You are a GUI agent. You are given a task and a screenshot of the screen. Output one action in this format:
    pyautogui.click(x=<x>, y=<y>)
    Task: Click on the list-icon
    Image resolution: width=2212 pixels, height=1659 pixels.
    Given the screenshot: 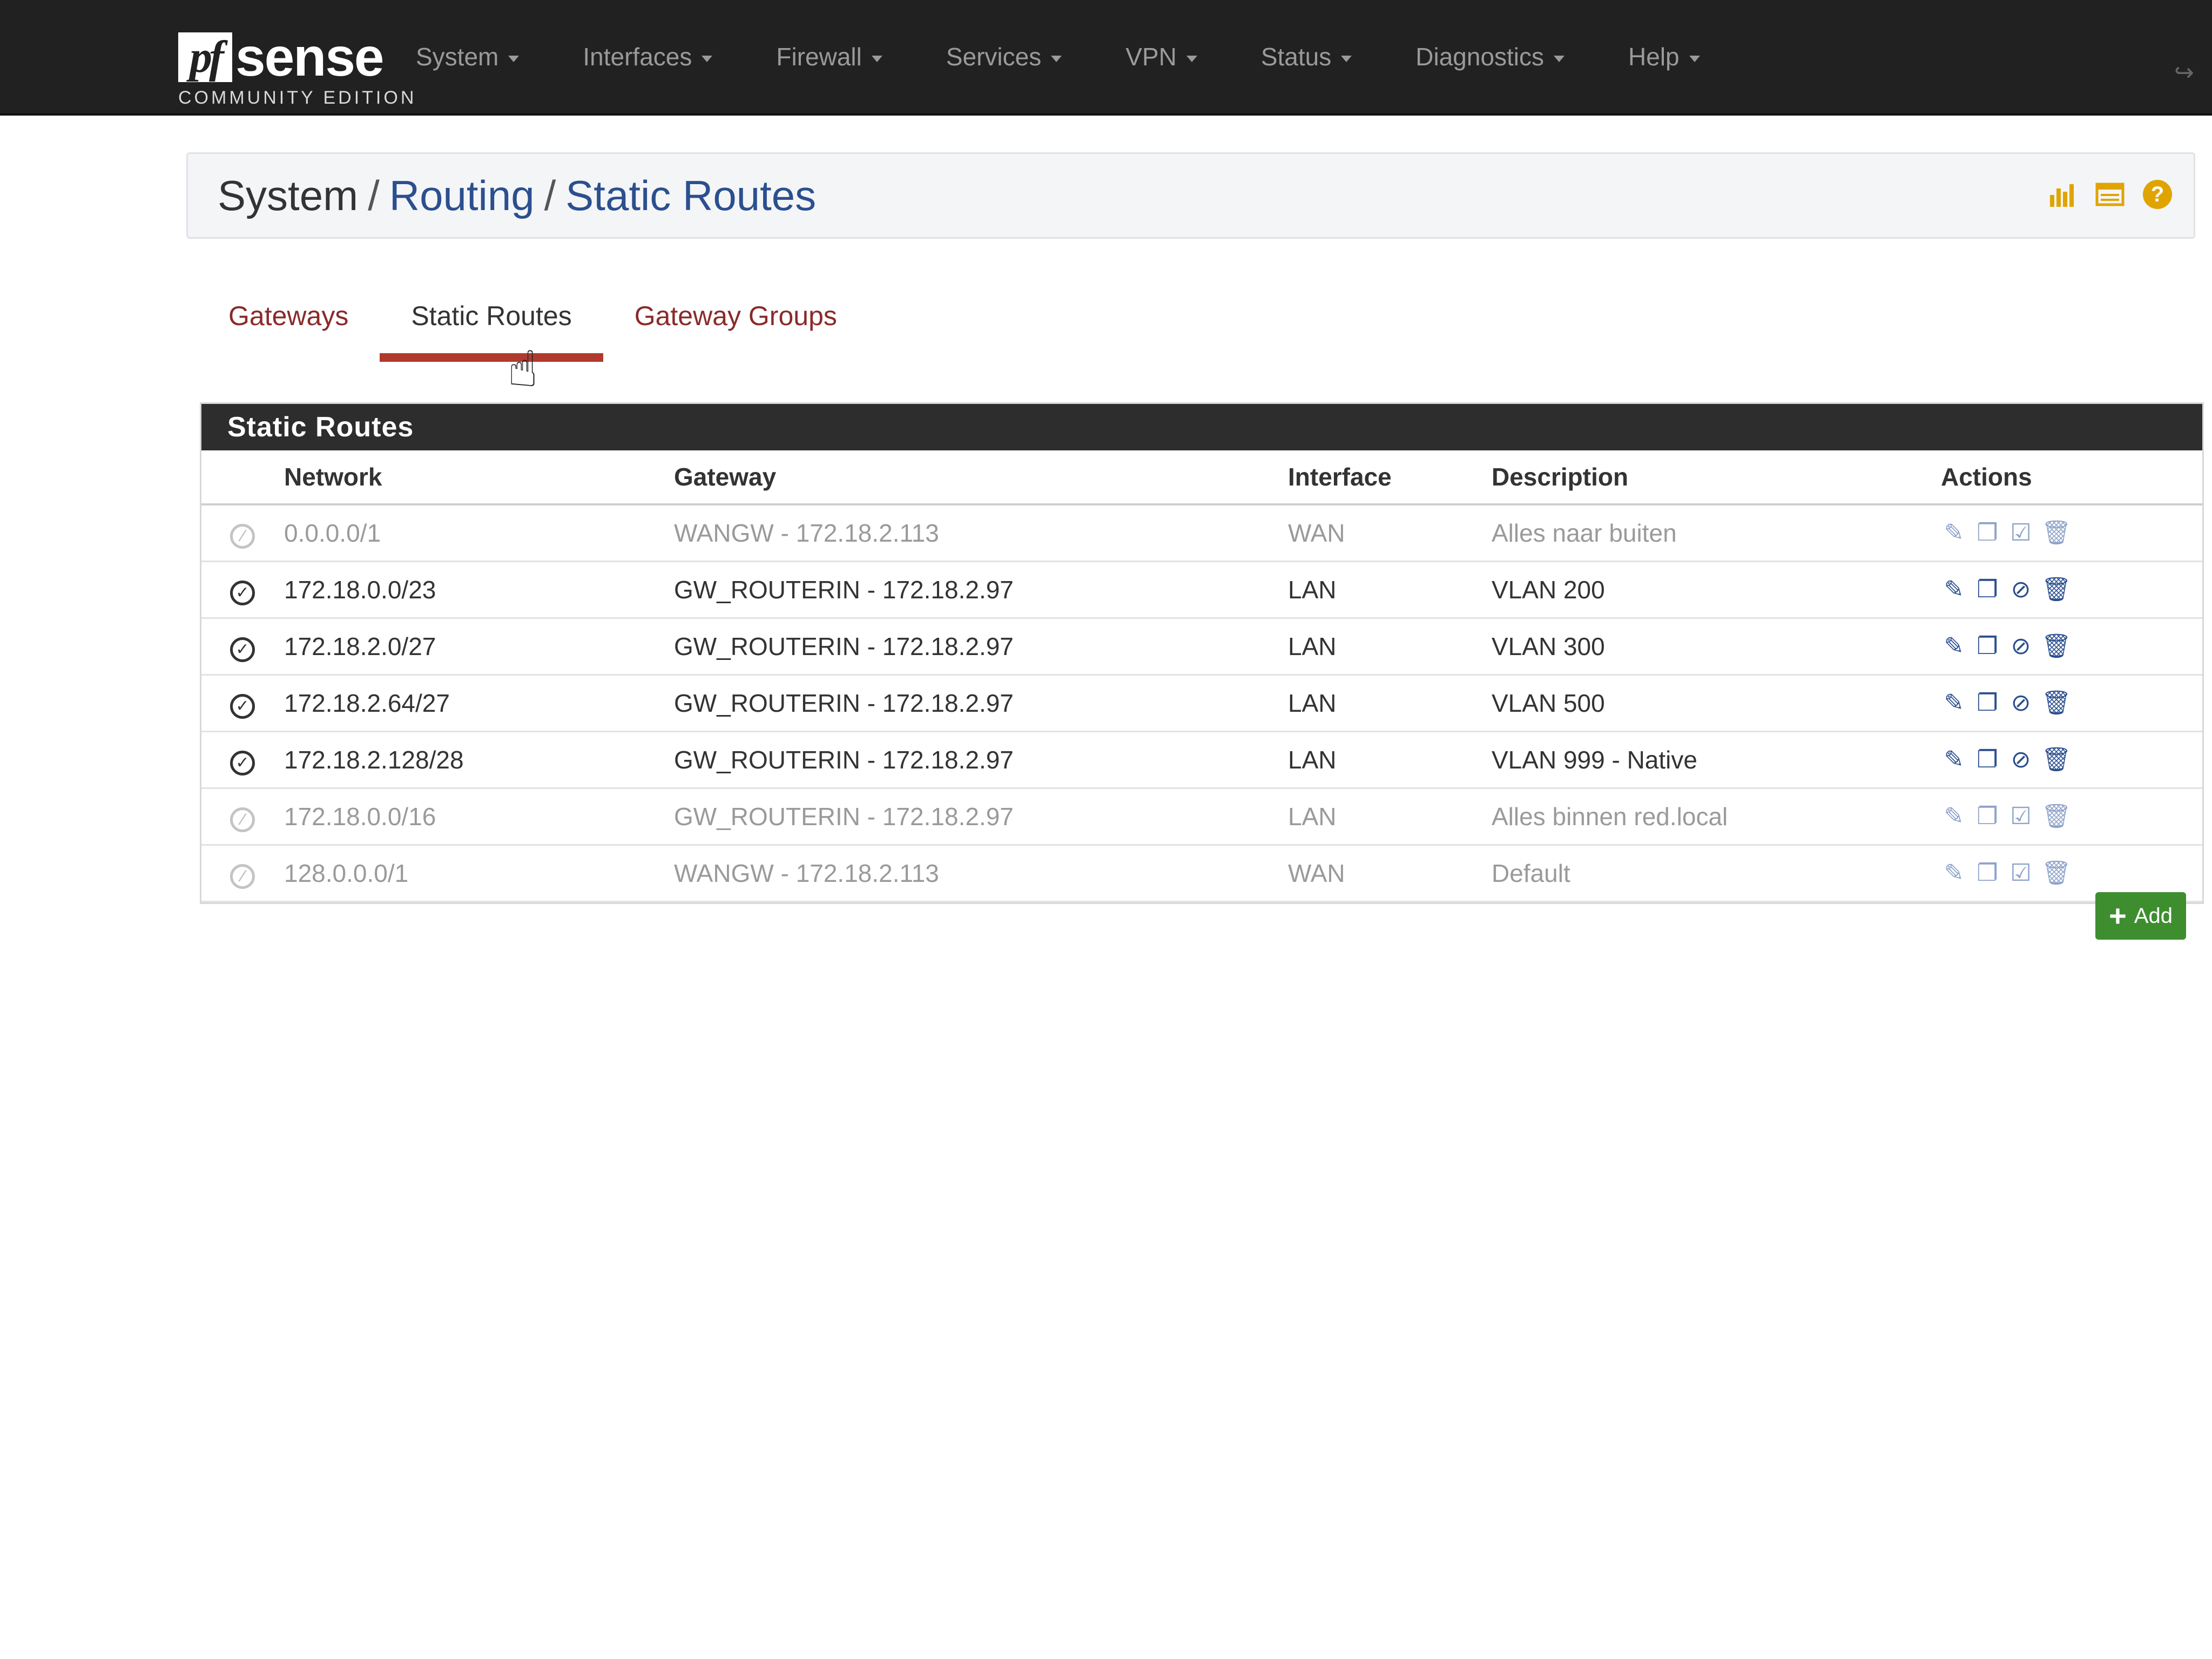 What is the action you would take?
    pyautogui.click(x=2110, y=194)
    